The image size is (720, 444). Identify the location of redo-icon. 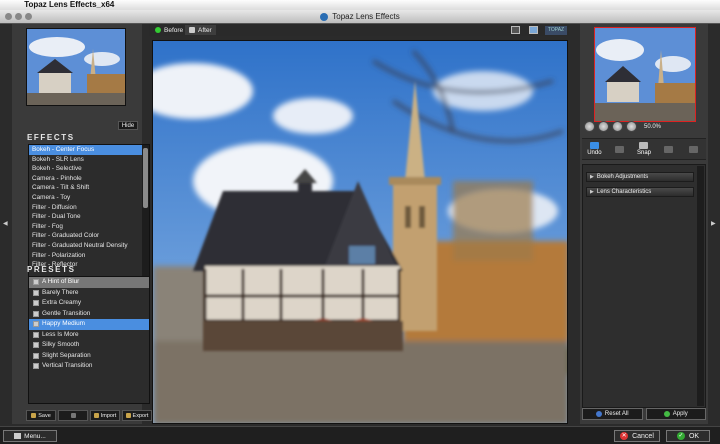
(619, 149).